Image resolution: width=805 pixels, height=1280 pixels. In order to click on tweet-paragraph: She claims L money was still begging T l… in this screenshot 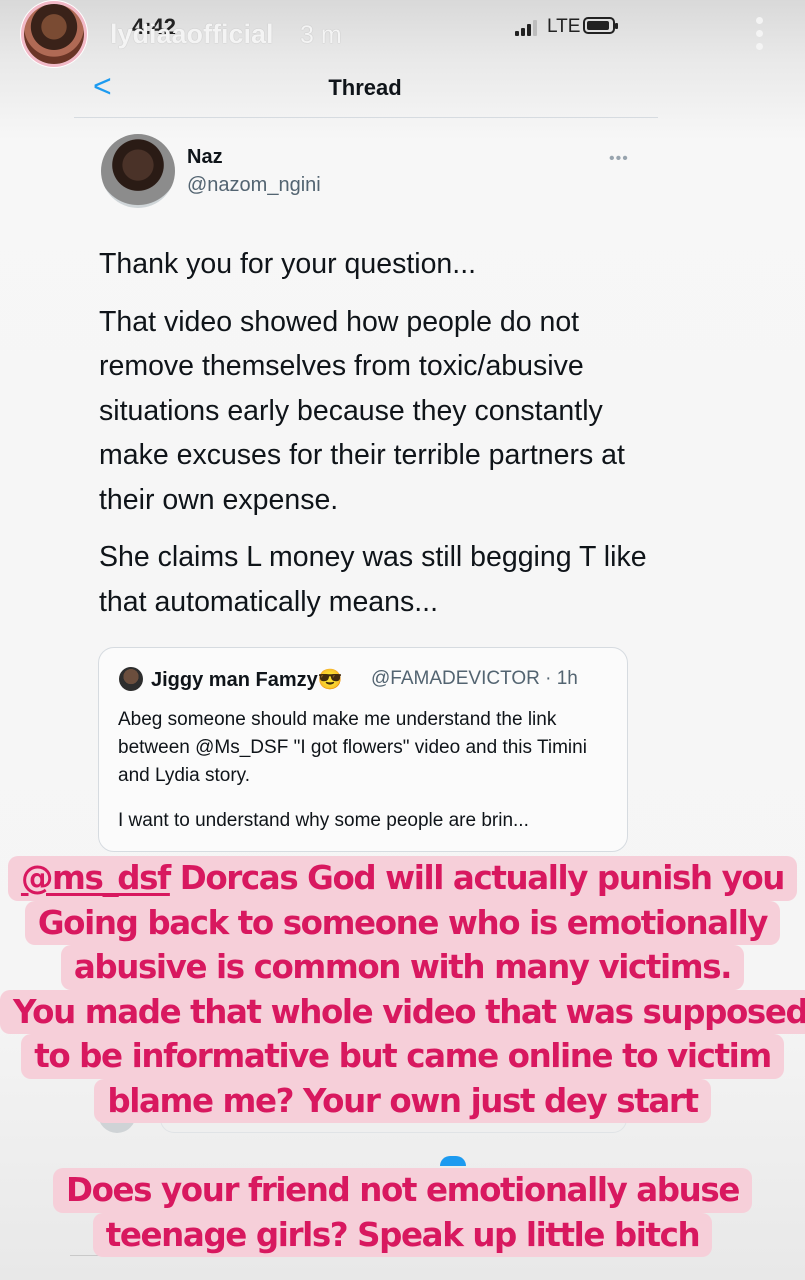, I will do `click(373, 579)`.